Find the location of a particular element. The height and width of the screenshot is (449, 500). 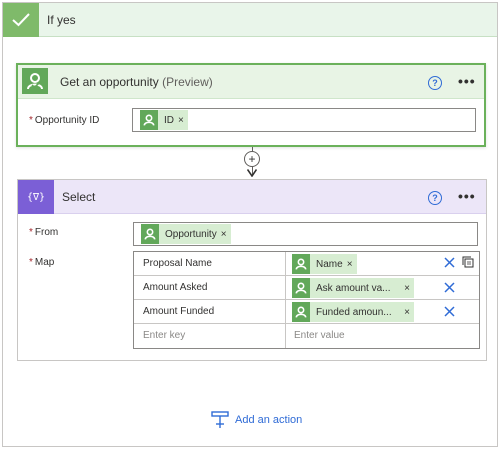

branch-label: If yes is located at coordinates (61, 20).